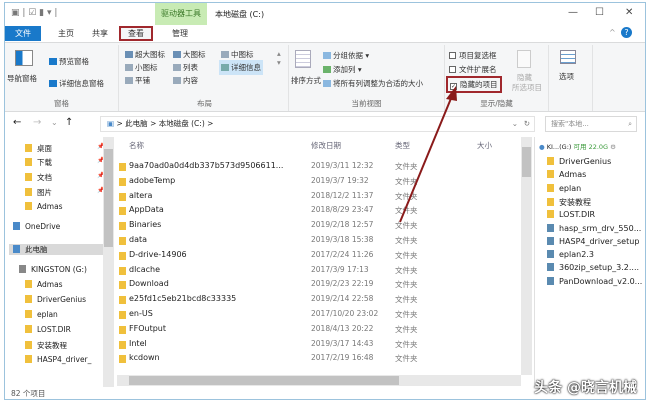  Describe the element at coordinates (428, 154) in the screenshot. I see `annotation-arrow` at that location.